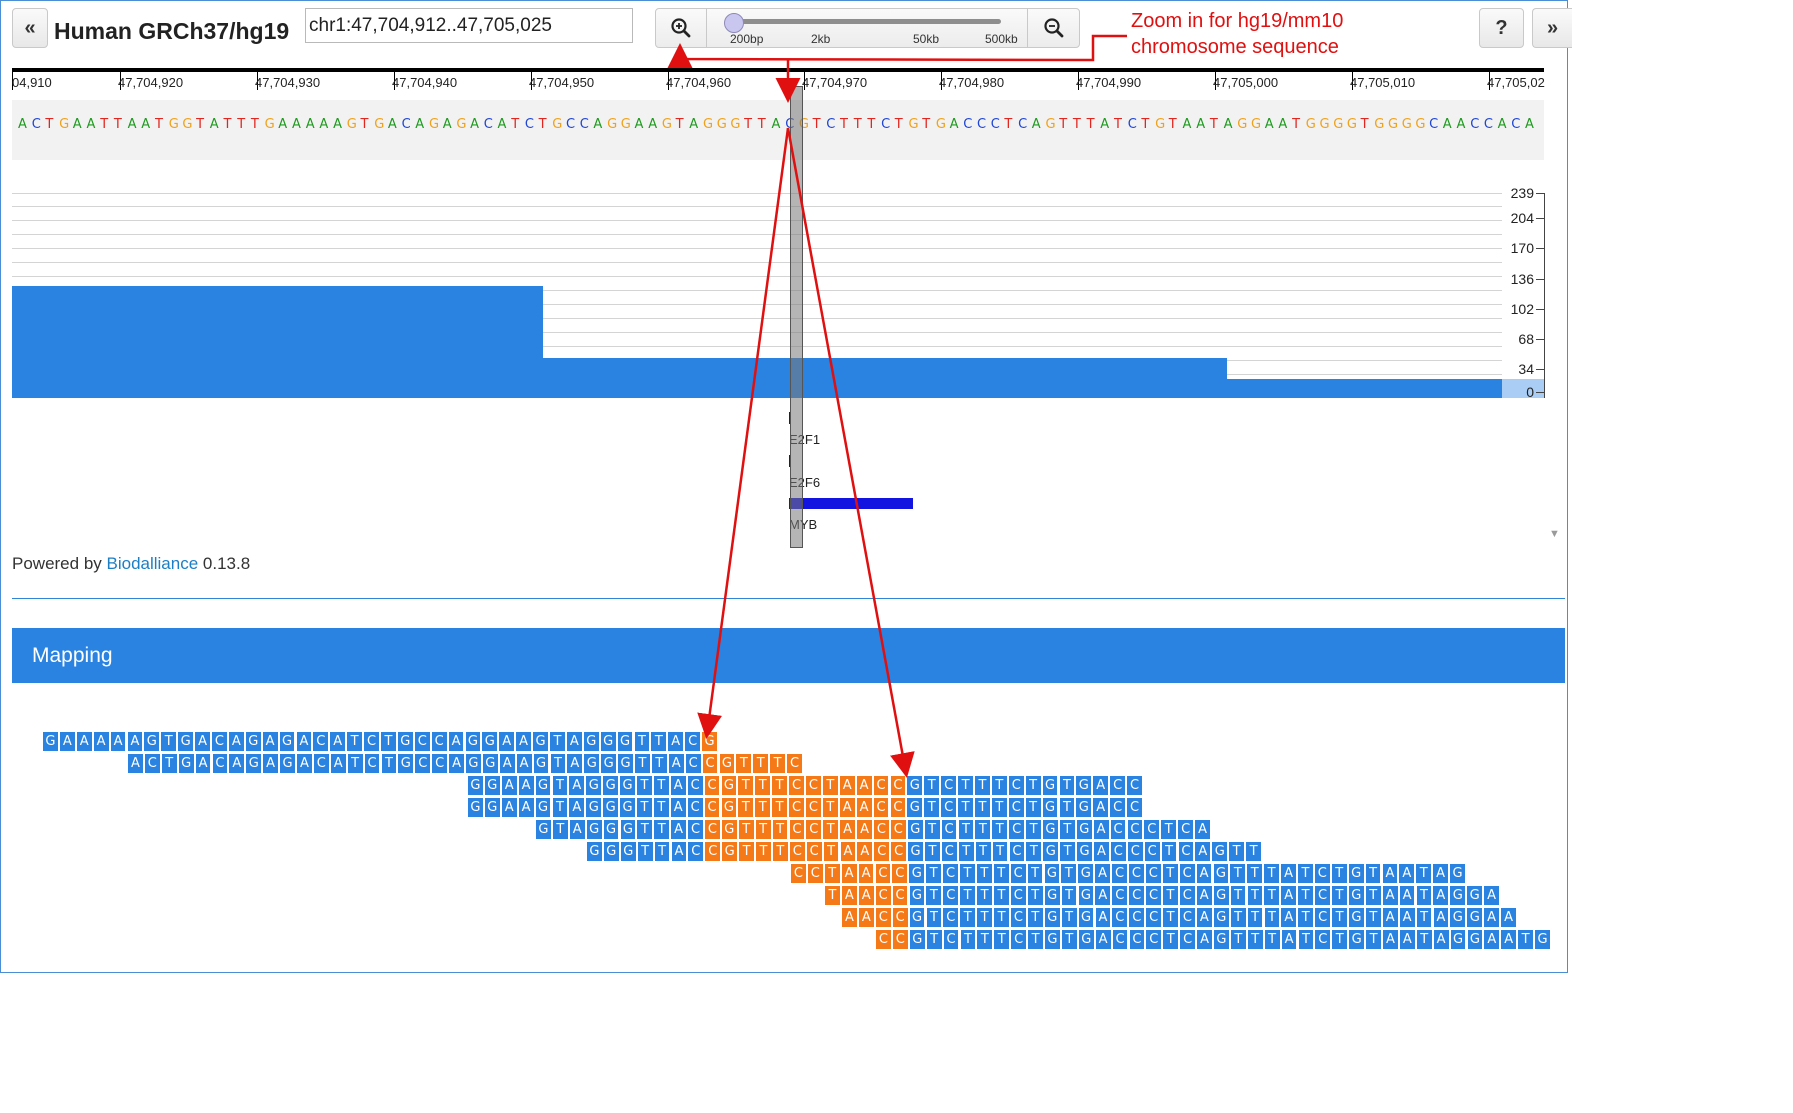  What do you see at coordinates (867, 21) in the screenshot?
I see `zoom-slider-track` at bounding box center [867, 21].